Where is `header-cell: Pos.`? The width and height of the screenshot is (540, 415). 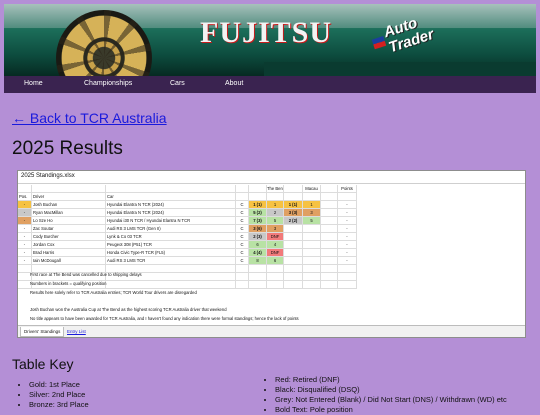 header-cell: Pos. is located at coordinates (25, 197).